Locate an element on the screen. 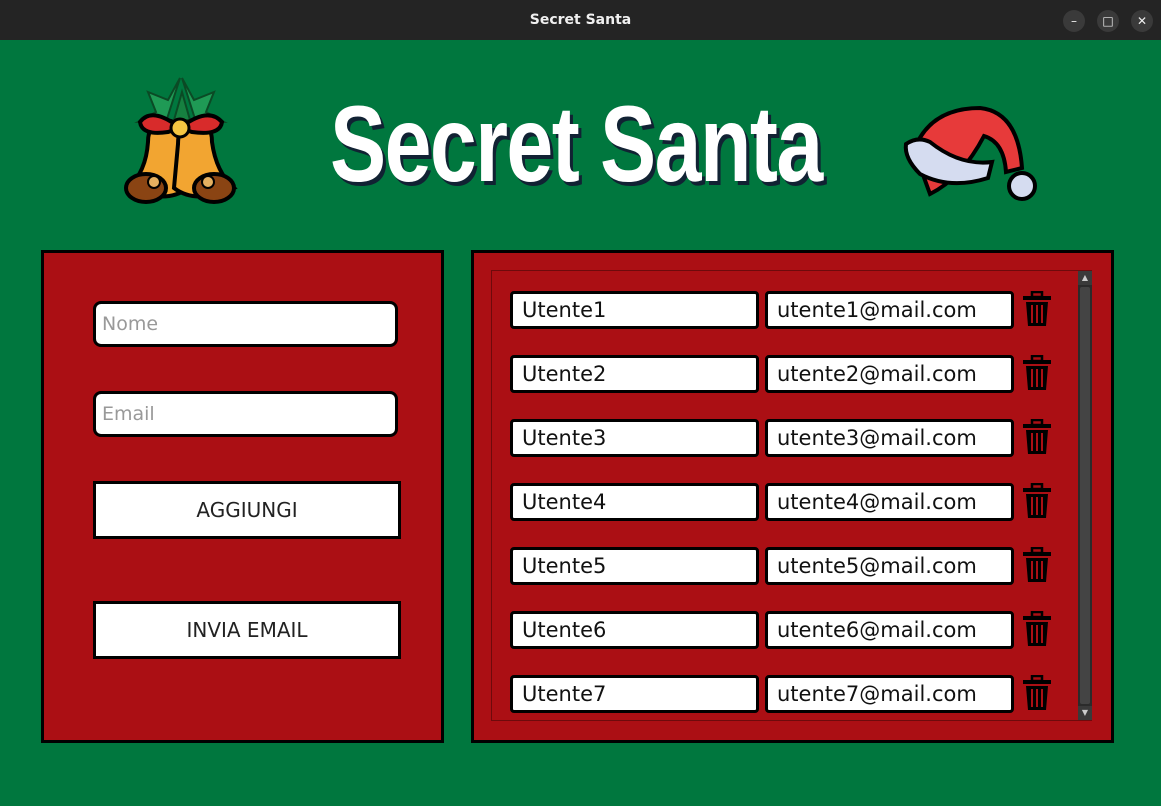 This screenshot has width=1161, height=806. participant-name: Utente4 is located at coordinates (634, 502).